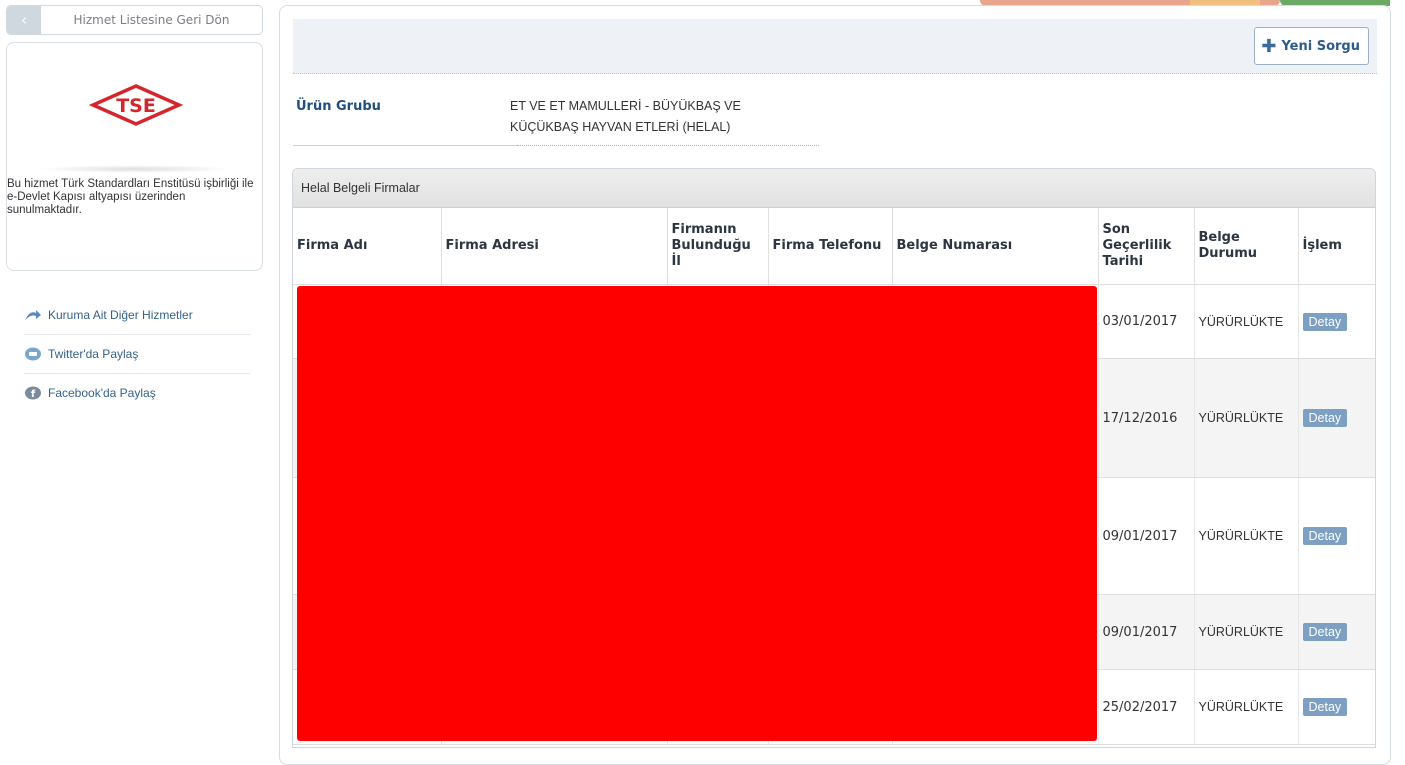  What do you see at coordinates (1146, 418) in the screenshot?
I see `expiry-date: 17/12/2016` at bounding box center [1146, 418].